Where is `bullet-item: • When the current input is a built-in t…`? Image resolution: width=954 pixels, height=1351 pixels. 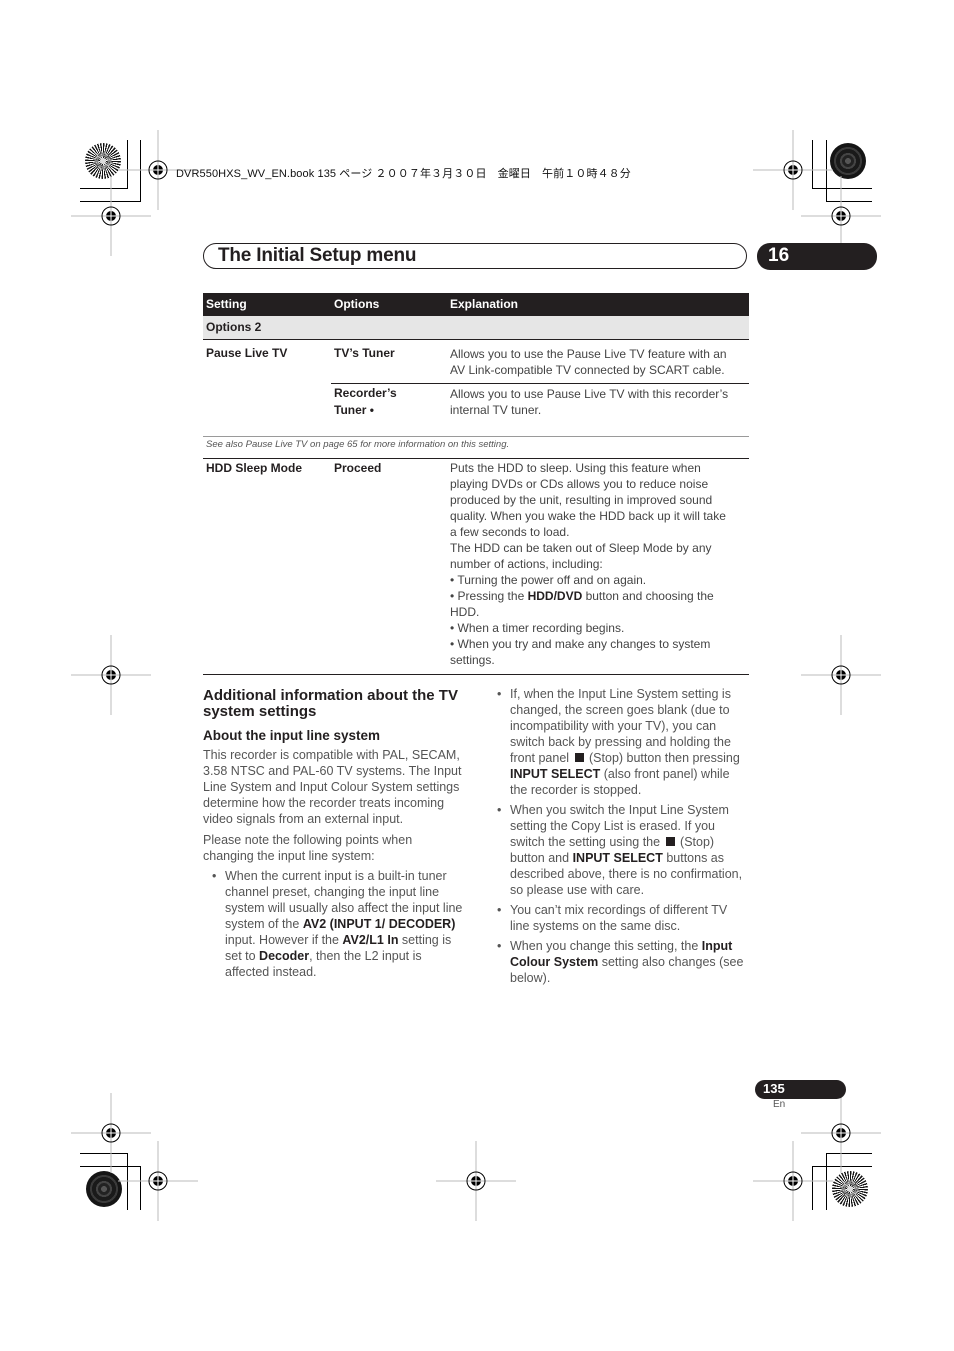 bullet-item: • When the current input is a built-in t… is located at coordinates (337, 924).